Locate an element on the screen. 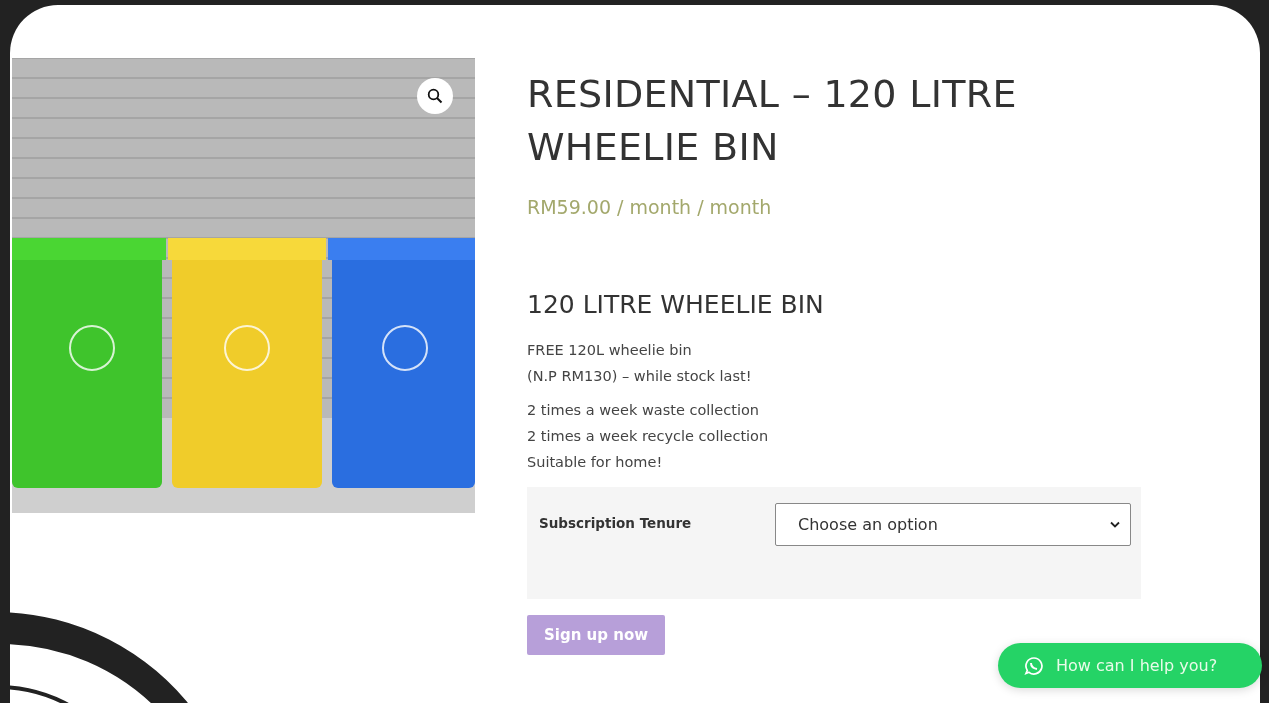 The image size is (1269, 703). chat-button: How can I help you? is located at coordinates (1130, 665).